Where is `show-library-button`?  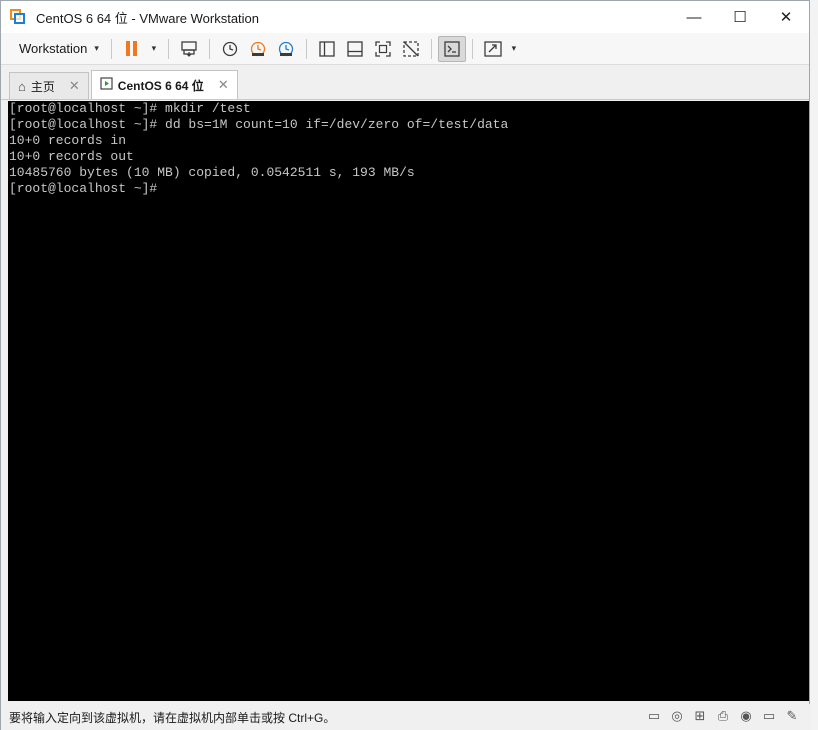 show-library-button is located at coordinates (327, 49).